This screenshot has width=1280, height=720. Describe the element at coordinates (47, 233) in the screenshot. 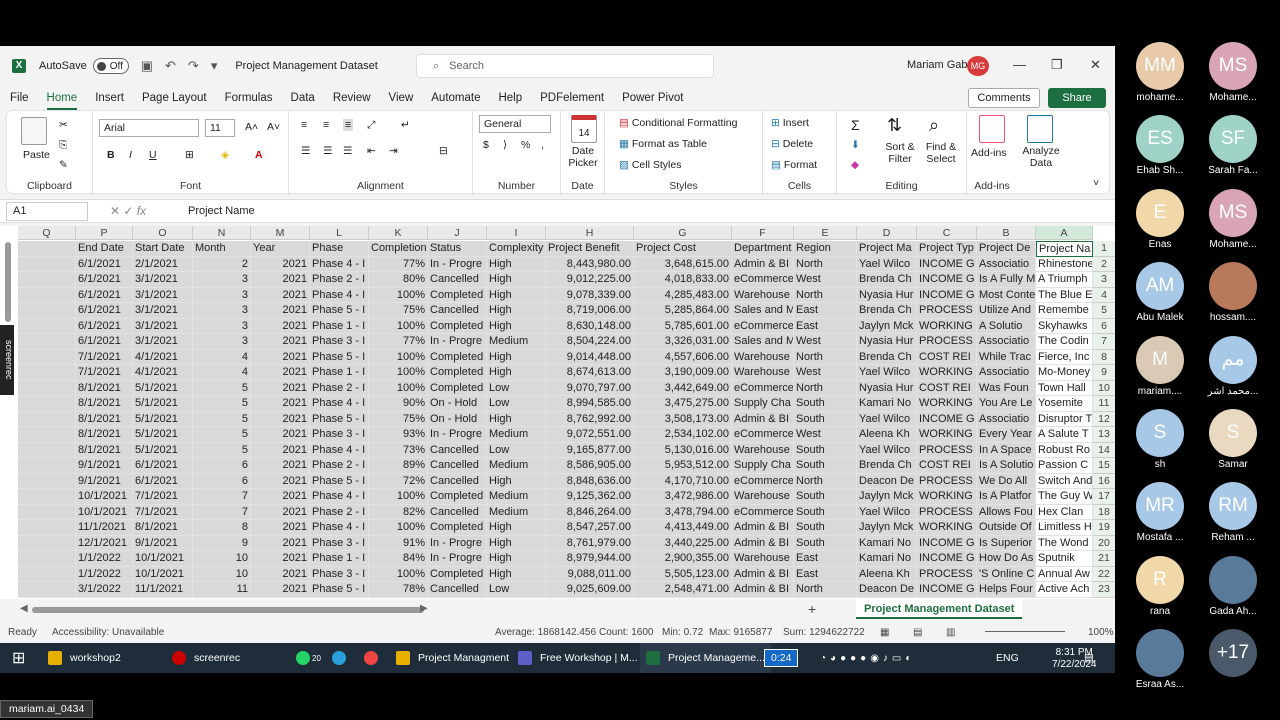

I see `column-header: Q` at that location.